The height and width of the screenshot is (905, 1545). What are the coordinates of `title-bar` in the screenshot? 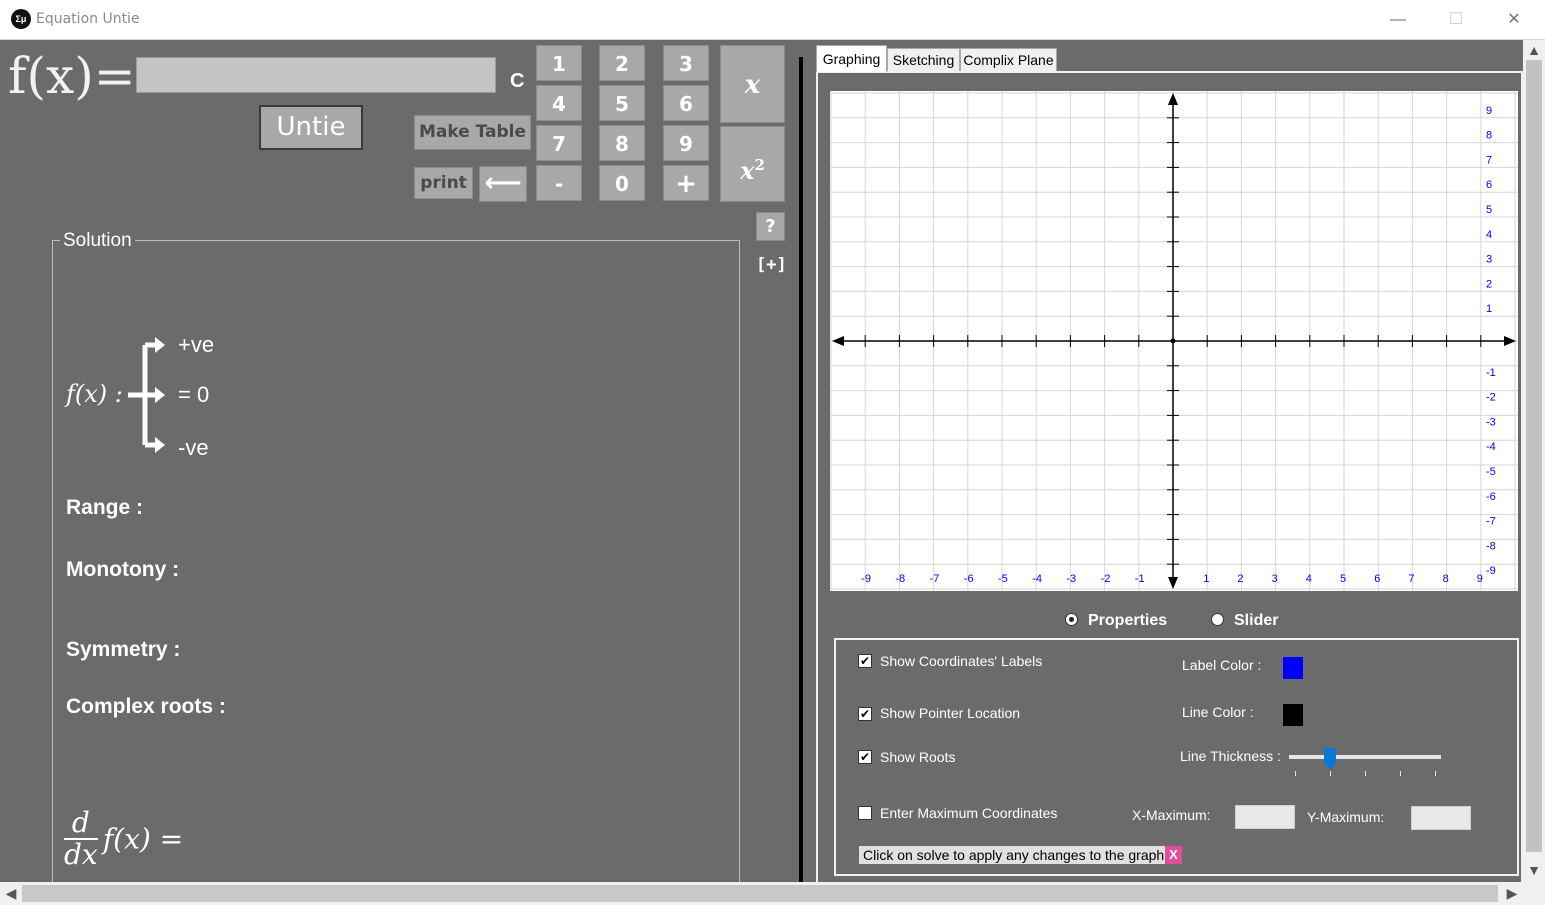 It's located at (772, 20).